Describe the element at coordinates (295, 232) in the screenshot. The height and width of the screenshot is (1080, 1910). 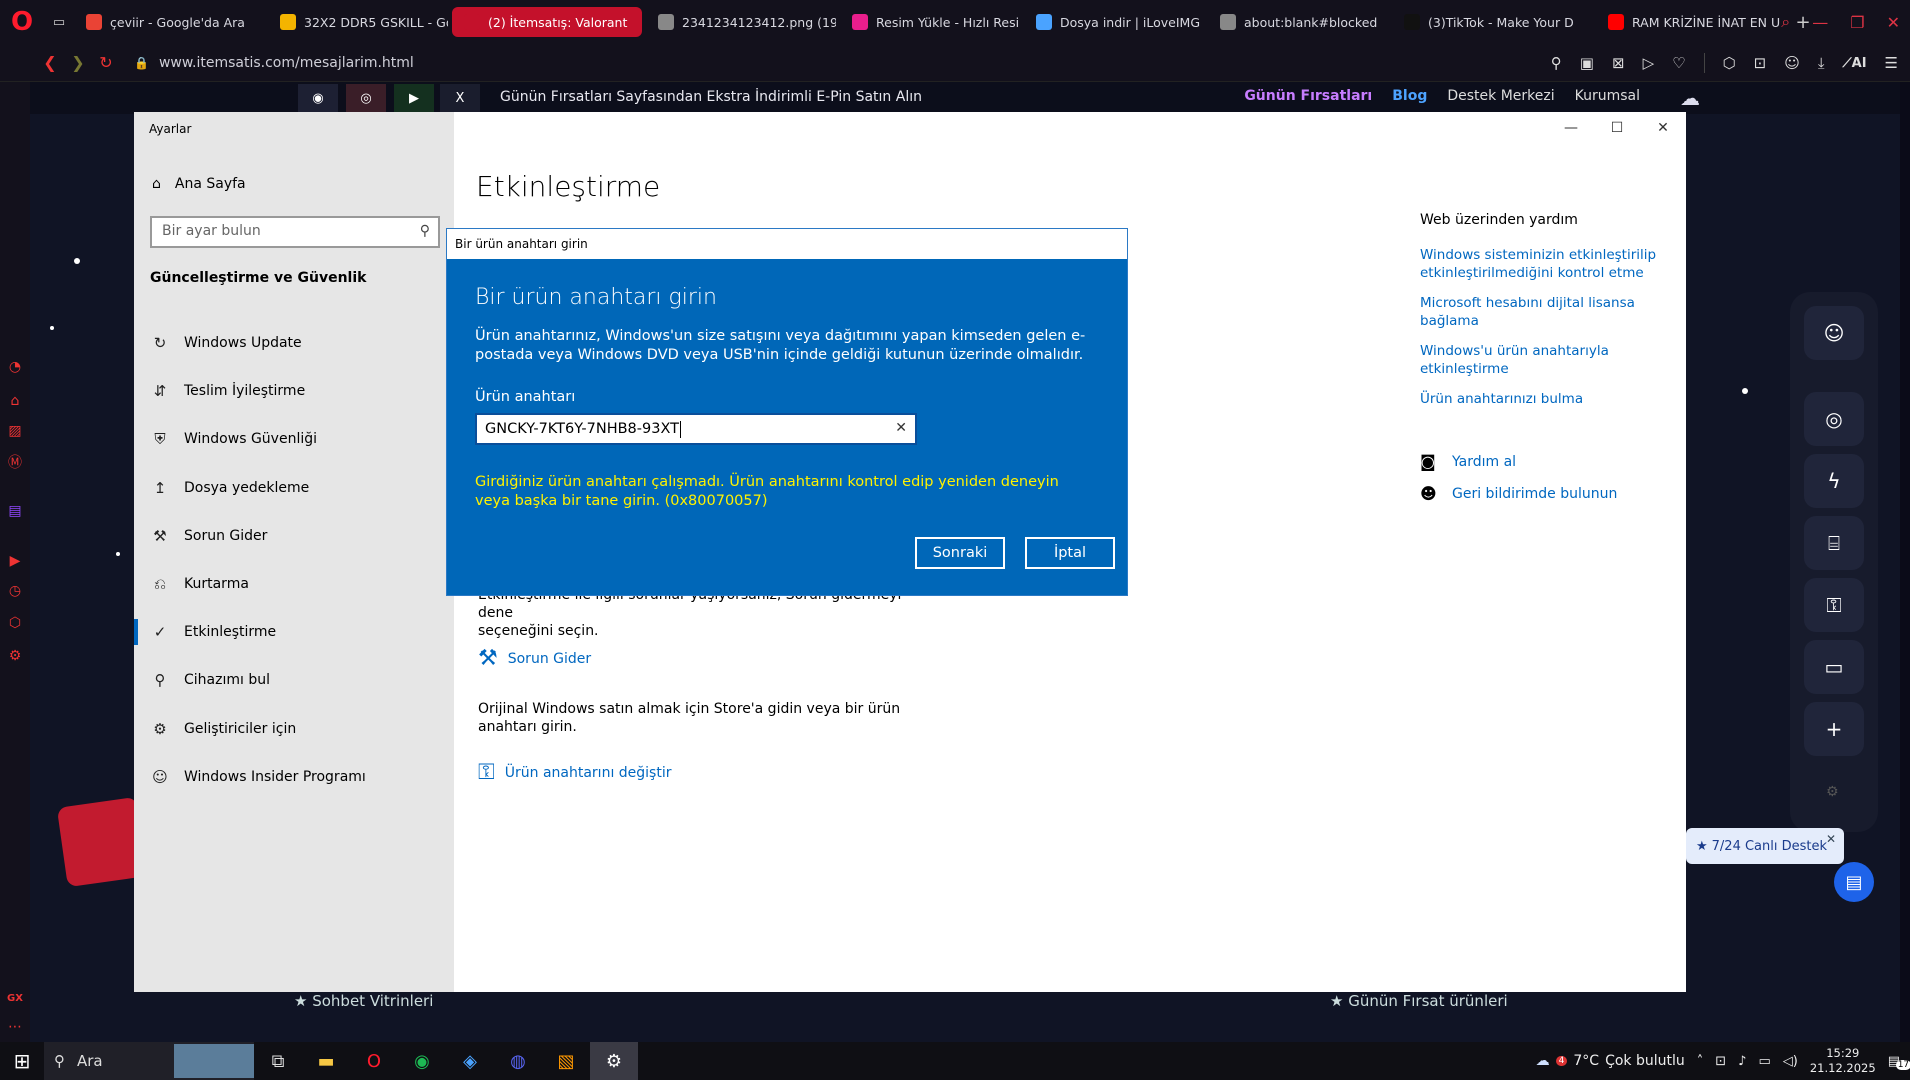
I see `settings-search-input: Bir ayar bulun ⚲` at that location.